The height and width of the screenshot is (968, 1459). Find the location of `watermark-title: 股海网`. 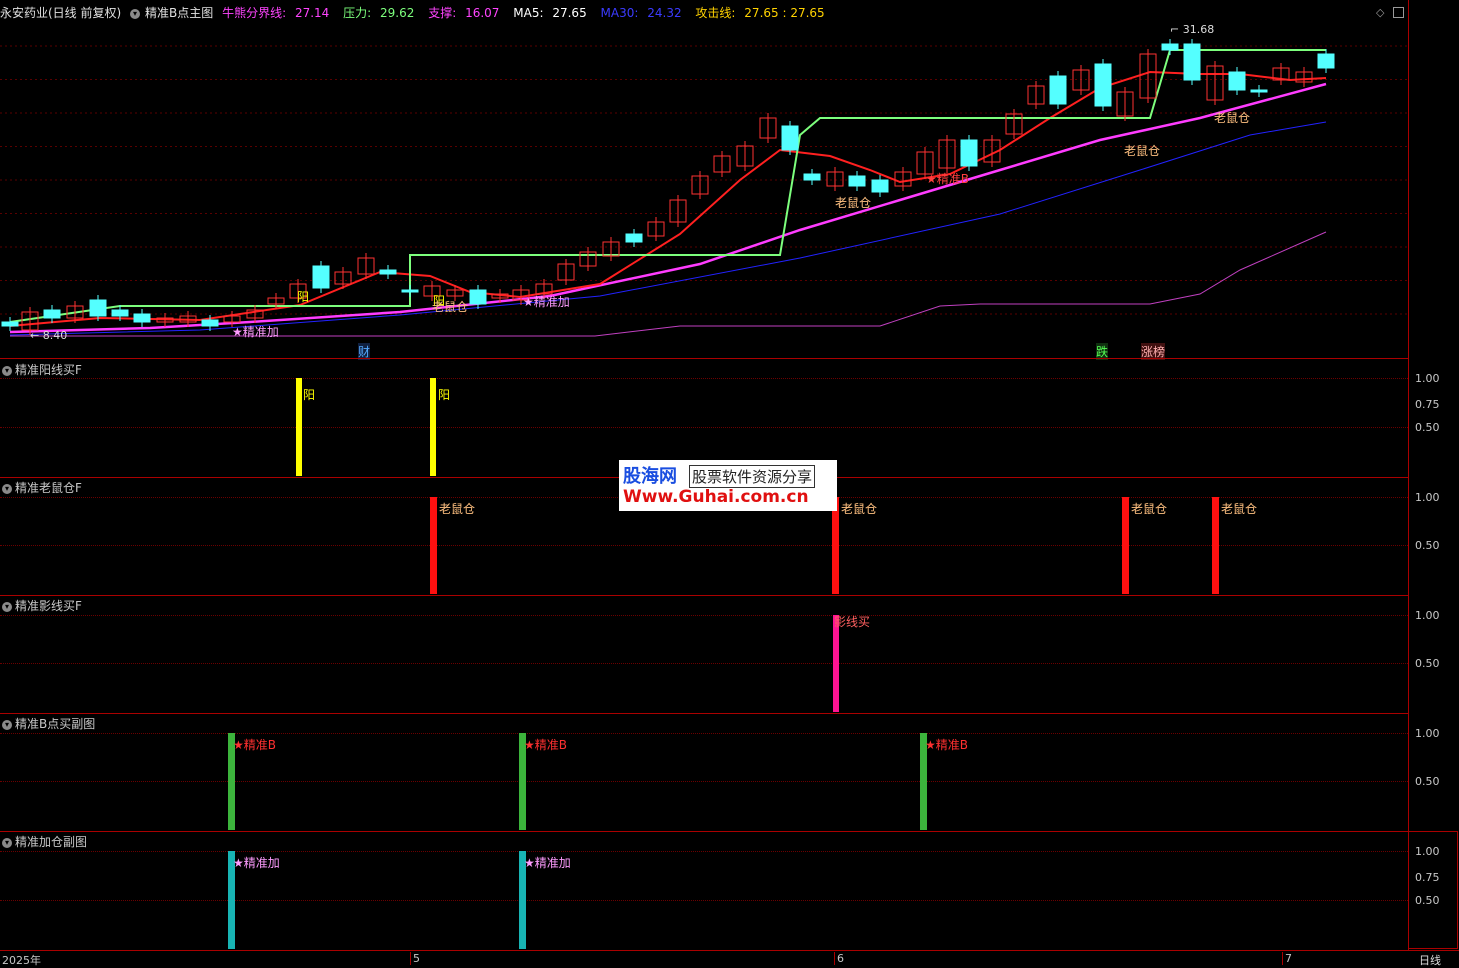

watermark-title: 股海网 is located at coordinates (650, 476).